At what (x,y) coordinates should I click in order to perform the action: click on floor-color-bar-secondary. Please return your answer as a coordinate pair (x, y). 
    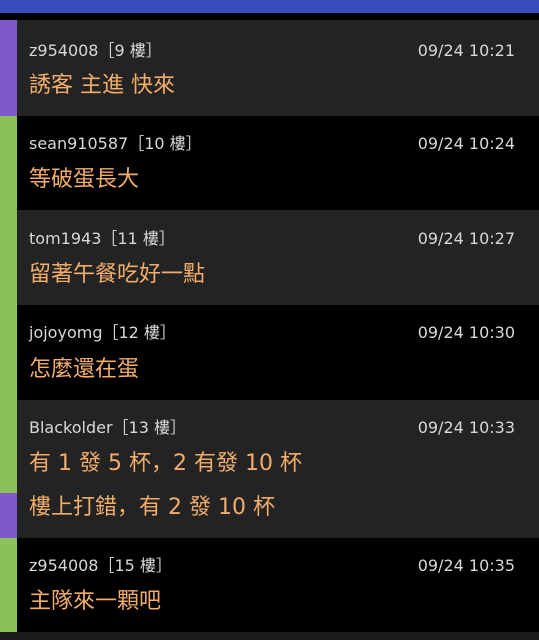
    Looking at the image, I should click on (8, 515).